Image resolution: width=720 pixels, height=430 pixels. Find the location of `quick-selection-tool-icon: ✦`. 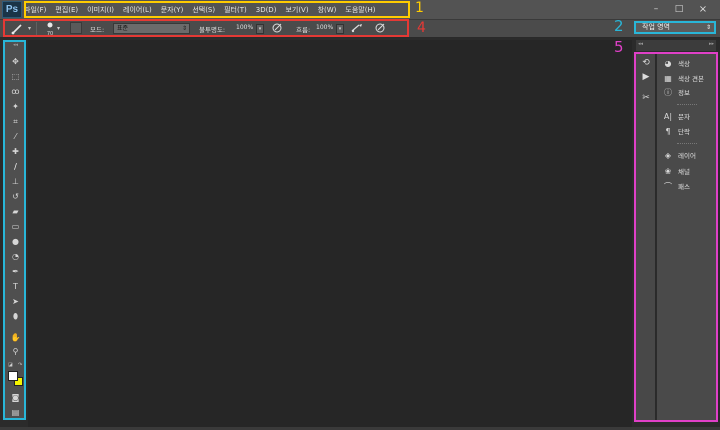

quick-selection-tool-icon: ✦ is located at coordinates (15, 106).